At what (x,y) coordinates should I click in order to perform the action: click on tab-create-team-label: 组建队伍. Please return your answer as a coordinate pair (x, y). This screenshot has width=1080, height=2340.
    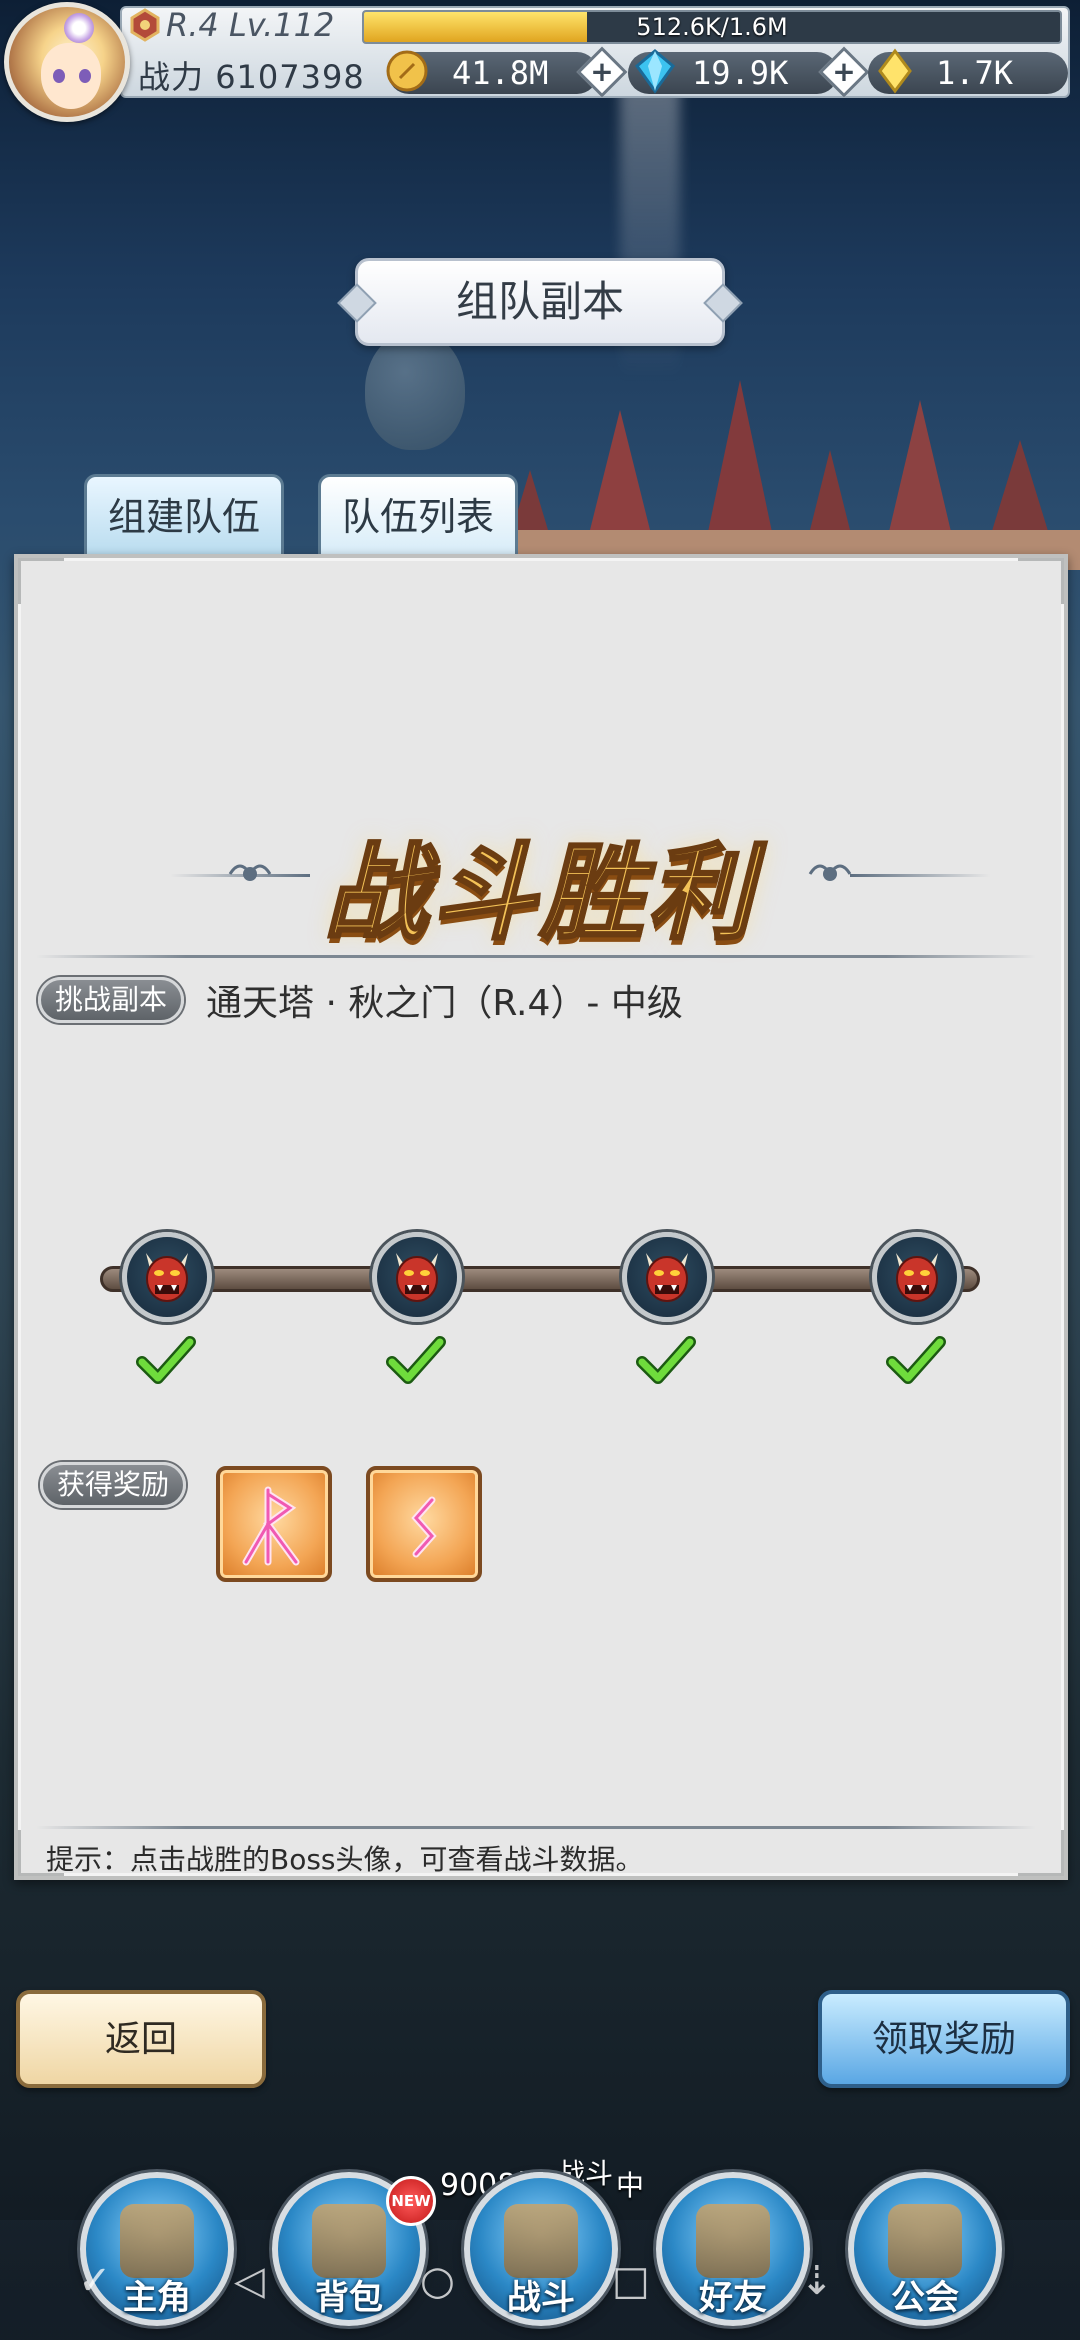
    Looking at the image, I should click on (183, 517).